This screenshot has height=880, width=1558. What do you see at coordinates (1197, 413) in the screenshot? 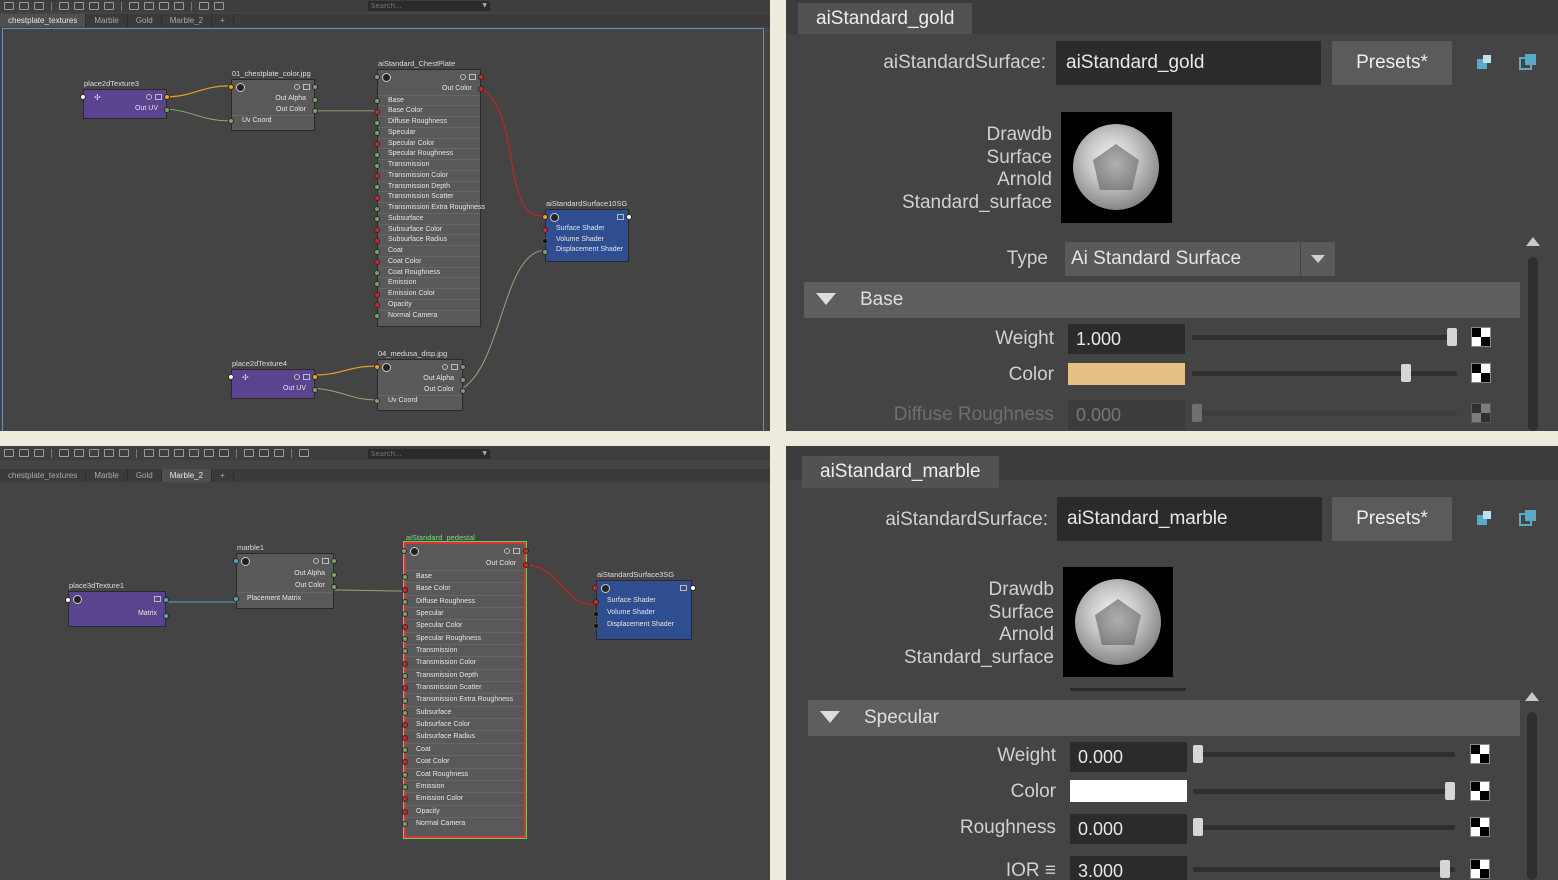
I see `diffuse-roughness-slider-handle` at bounding box center [1197, 413].